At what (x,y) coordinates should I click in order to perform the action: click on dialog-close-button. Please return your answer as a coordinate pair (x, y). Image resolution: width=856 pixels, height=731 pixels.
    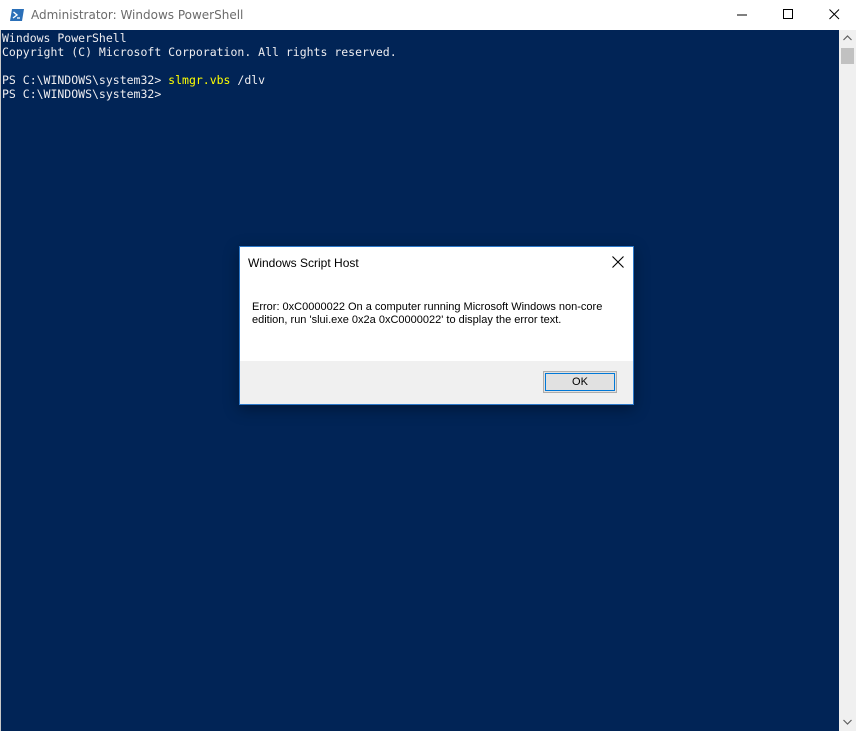
    Looking at the image, I should click on (618, 262).